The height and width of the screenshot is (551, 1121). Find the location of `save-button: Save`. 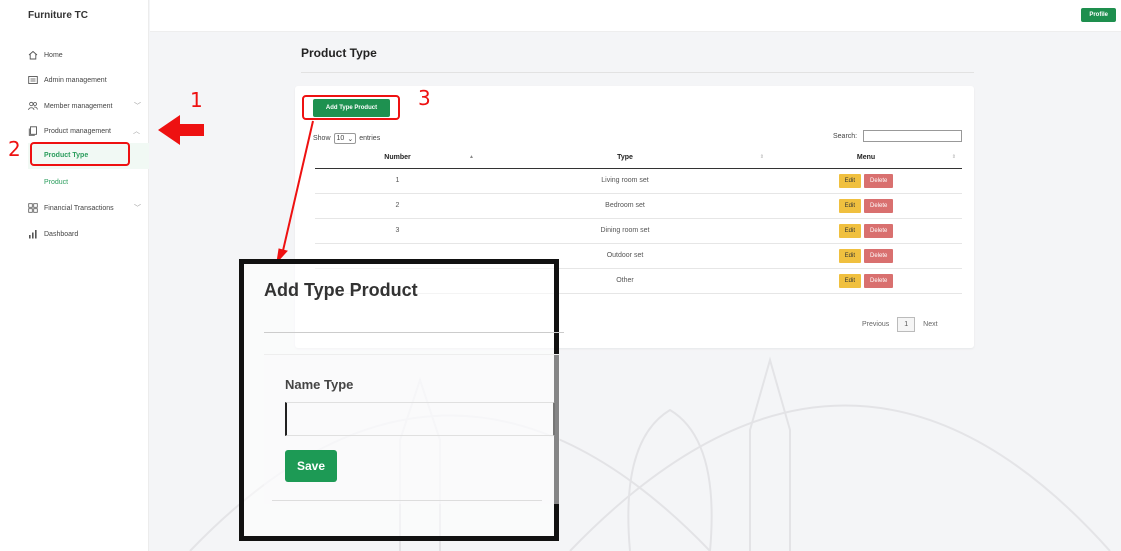

save-button: Save is located at coordinates (311, 466).